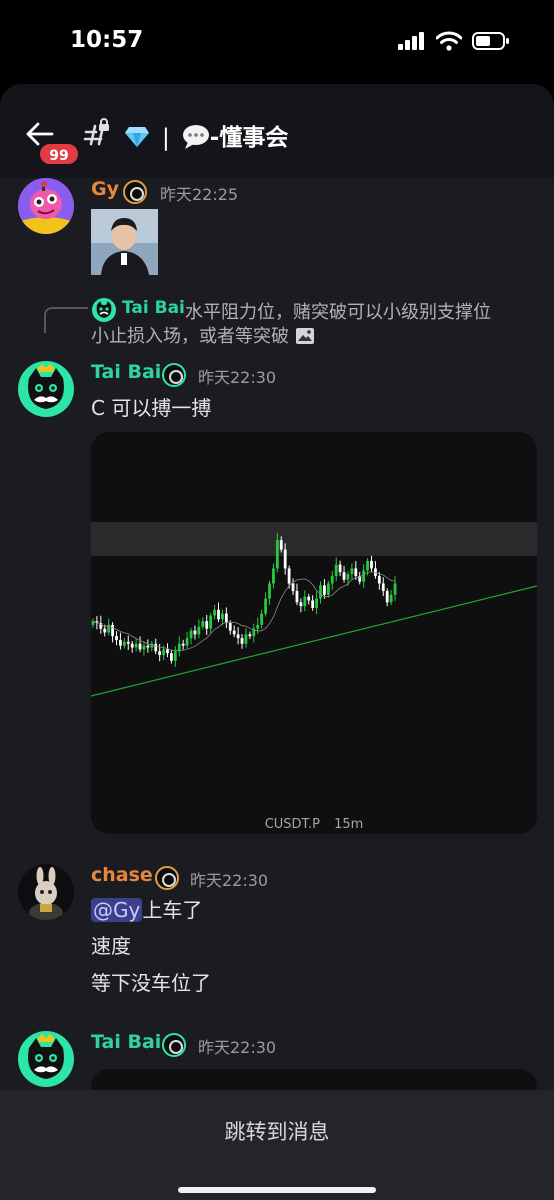 The height and width of the screenshot is (1200, 554). I want to click on avatar-gy, so click(46, 206).